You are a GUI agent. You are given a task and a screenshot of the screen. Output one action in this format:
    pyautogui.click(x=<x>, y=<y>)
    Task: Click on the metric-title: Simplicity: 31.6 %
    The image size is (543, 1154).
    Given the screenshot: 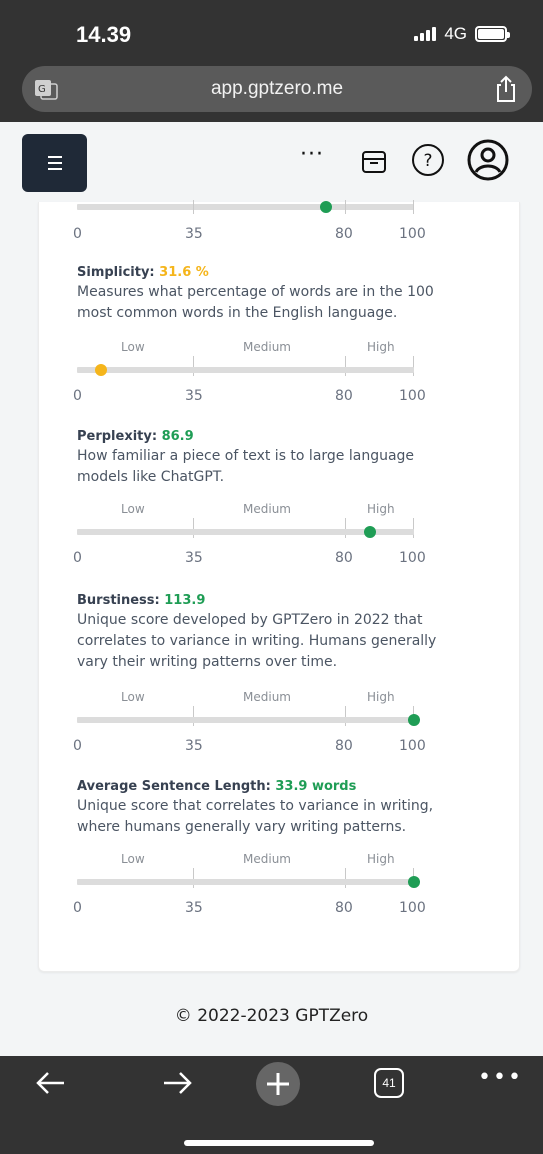 What is the action you would take?
    pyautogui.click(x=143, y=272)
    